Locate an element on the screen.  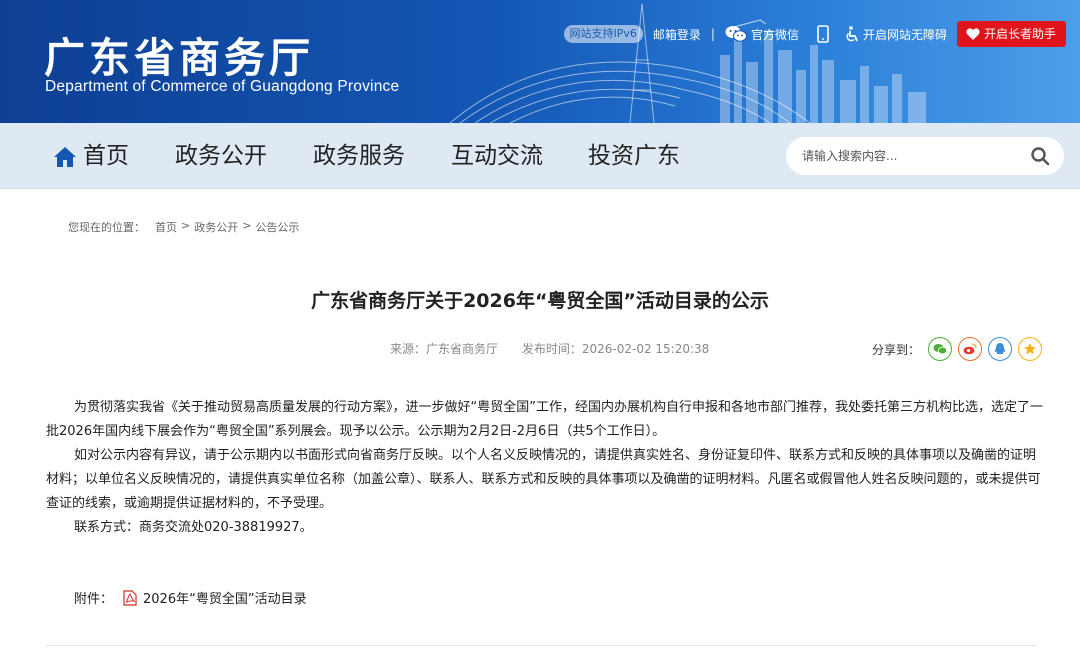
nav-home-label: 首页 is located at coordinates (106, 156).